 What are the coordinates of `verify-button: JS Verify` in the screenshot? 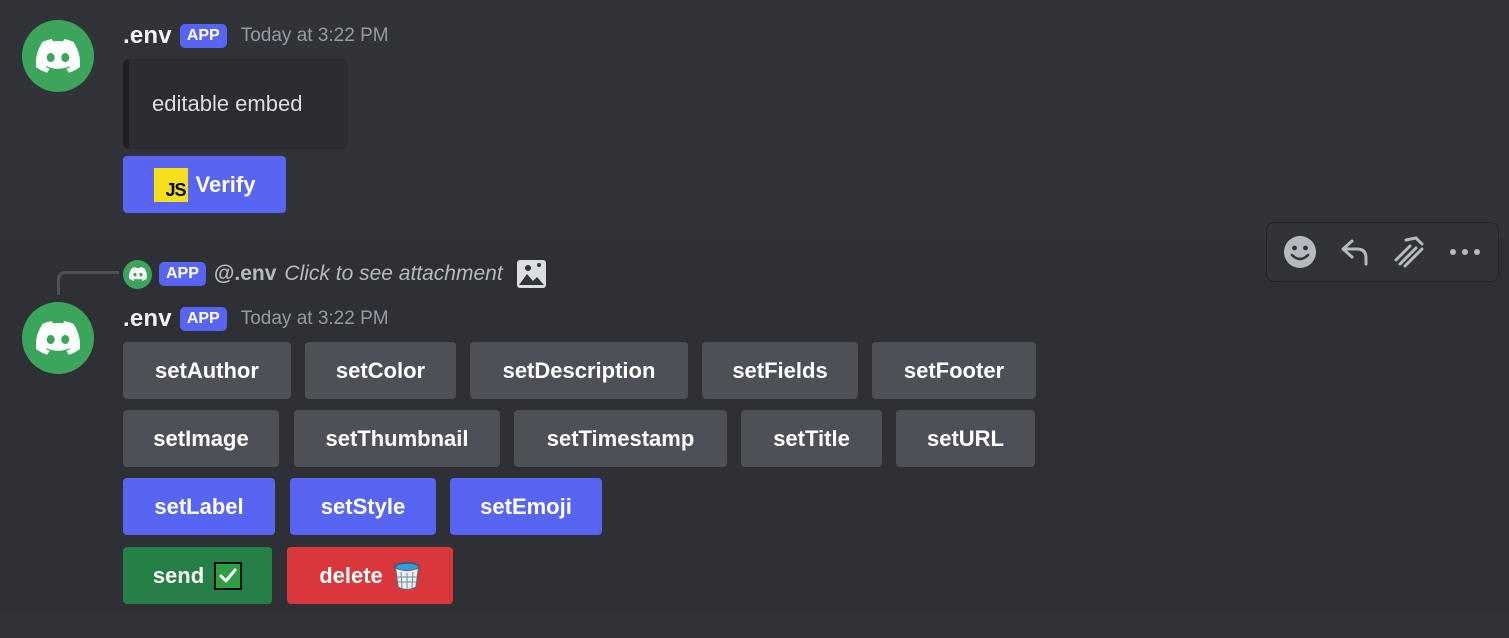 It's located at (204, 184).